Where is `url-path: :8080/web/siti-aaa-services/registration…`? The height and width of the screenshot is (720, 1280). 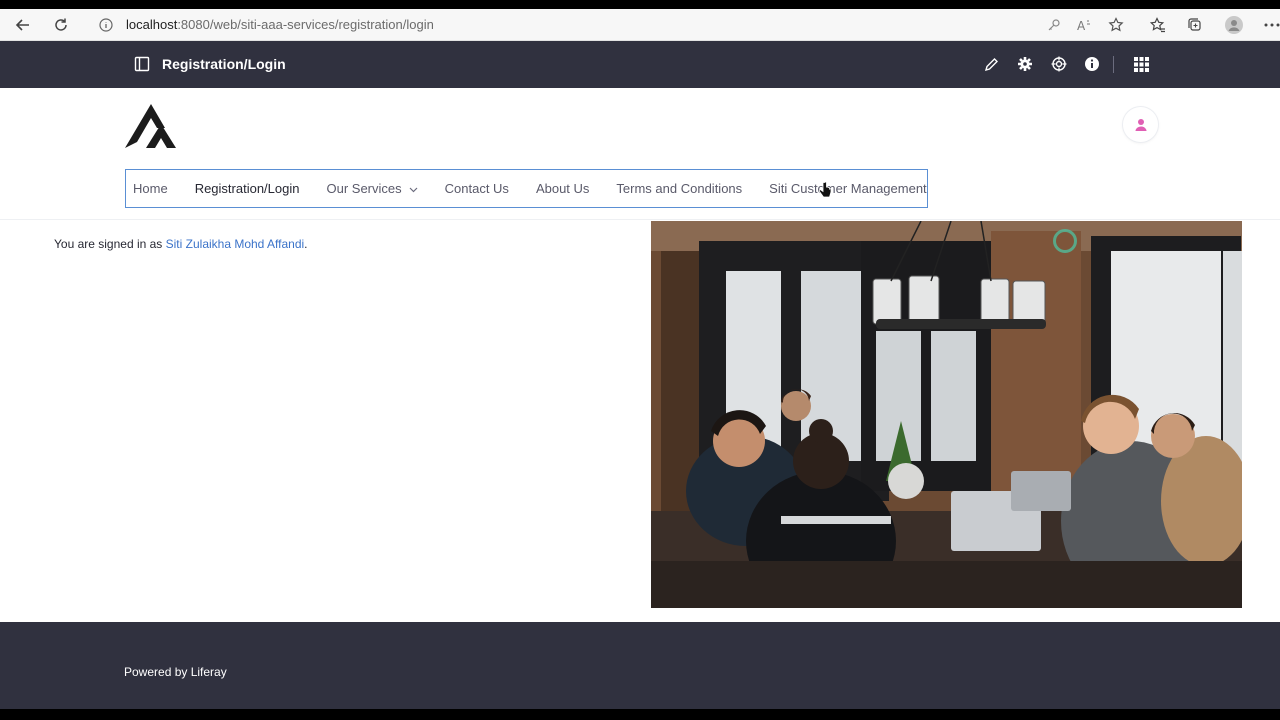 url-path: :8080/web/siti-aaa-services/registration… is located at coordinates (305, 24).